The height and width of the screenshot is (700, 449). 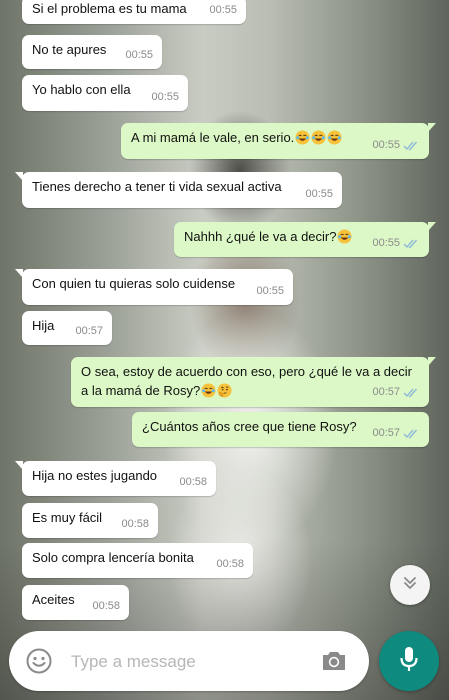 I want to click on microphone-icon, so click(x=409, y=661).